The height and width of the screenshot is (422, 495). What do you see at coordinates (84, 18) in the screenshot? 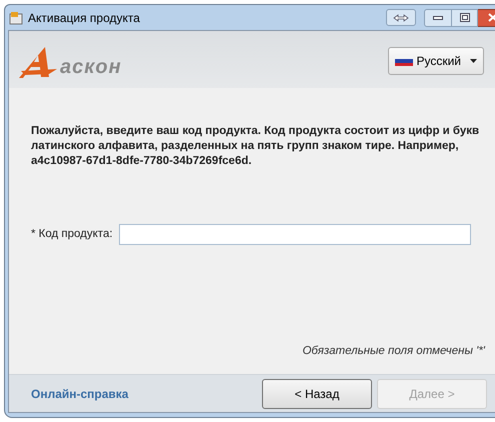
I see `window-title: Активация продукта` at bounding box center [84, 18].